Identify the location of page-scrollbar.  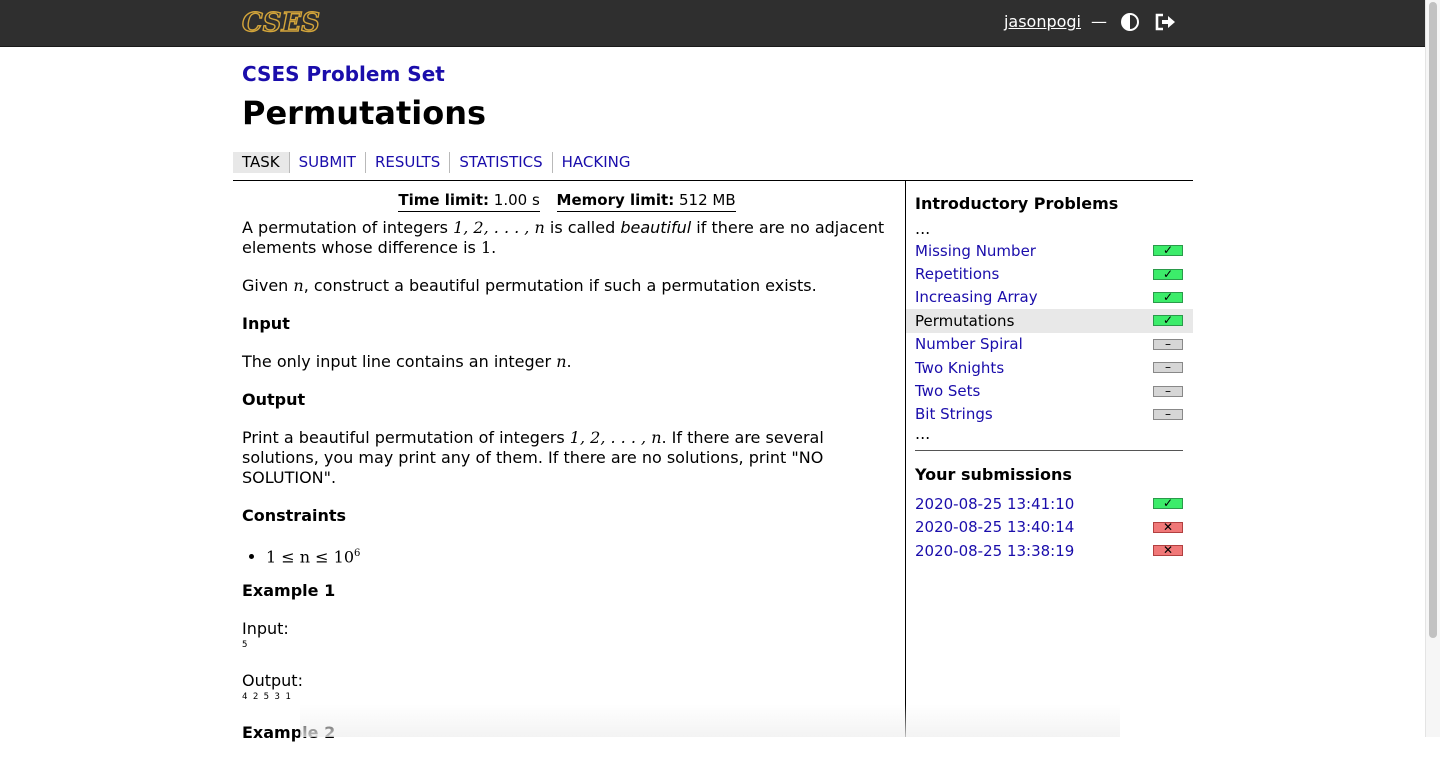
(1432, 368).